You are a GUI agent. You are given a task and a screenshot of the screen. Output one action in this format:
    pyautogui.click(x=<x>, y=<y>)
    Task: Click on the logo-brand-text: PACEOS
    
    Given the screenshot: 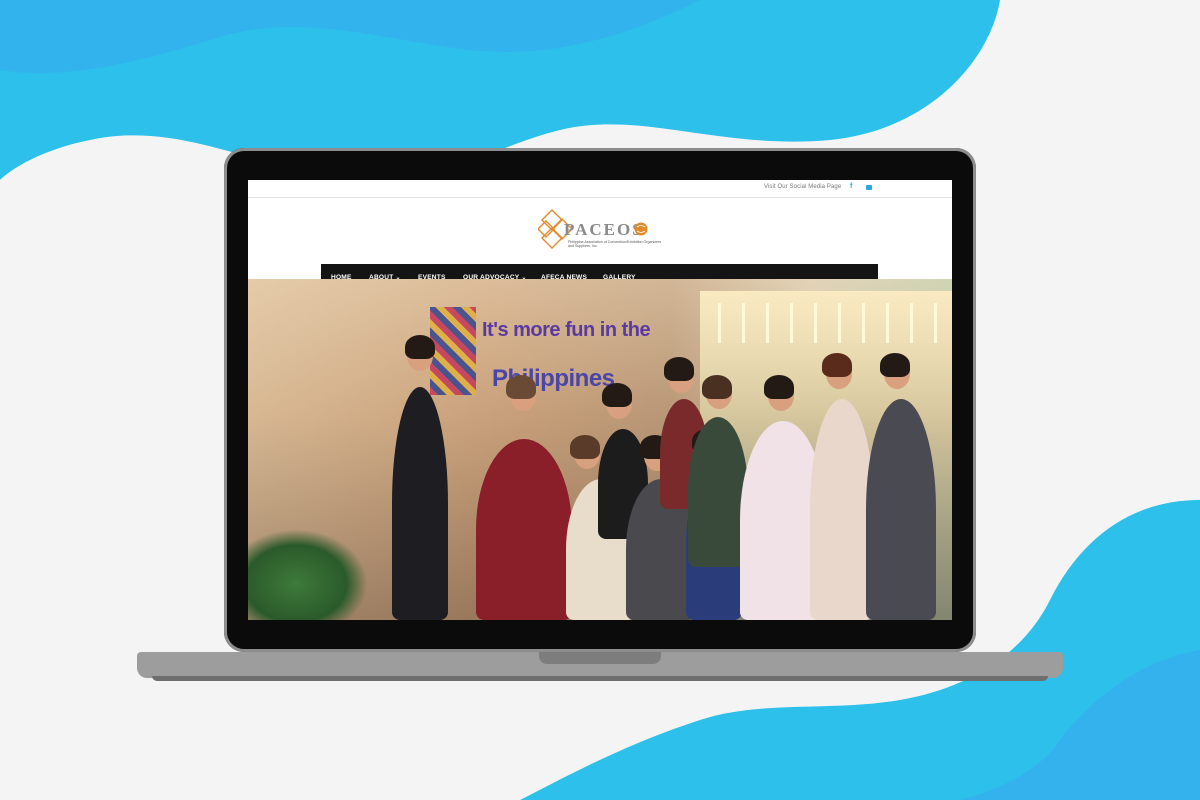 What is the action you would take?
    pyautogui.click(x=604, y=229)
    